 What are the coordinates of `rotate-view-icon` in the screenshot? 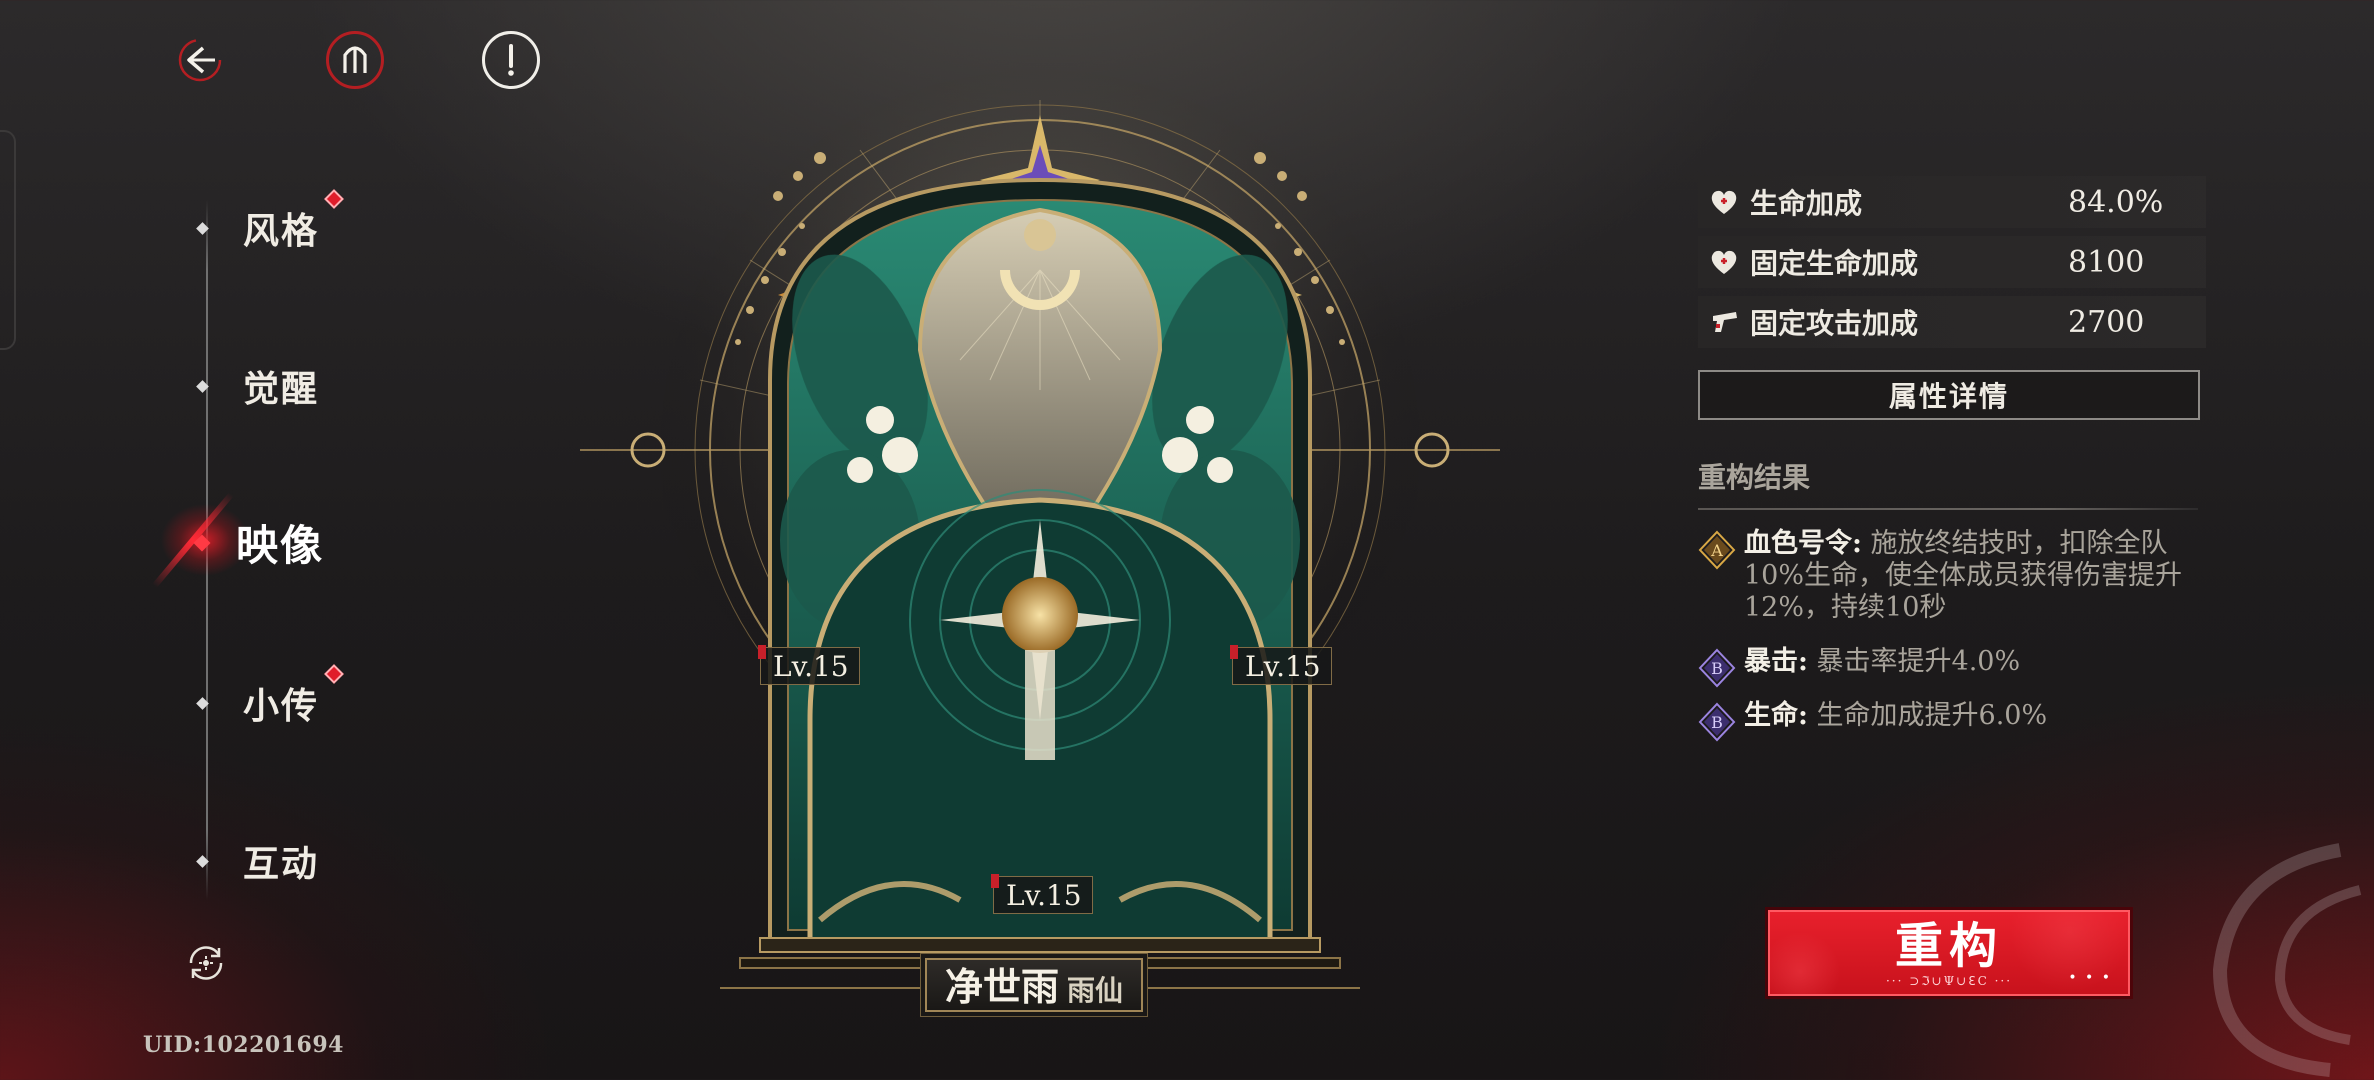 It's located at (206, 963).